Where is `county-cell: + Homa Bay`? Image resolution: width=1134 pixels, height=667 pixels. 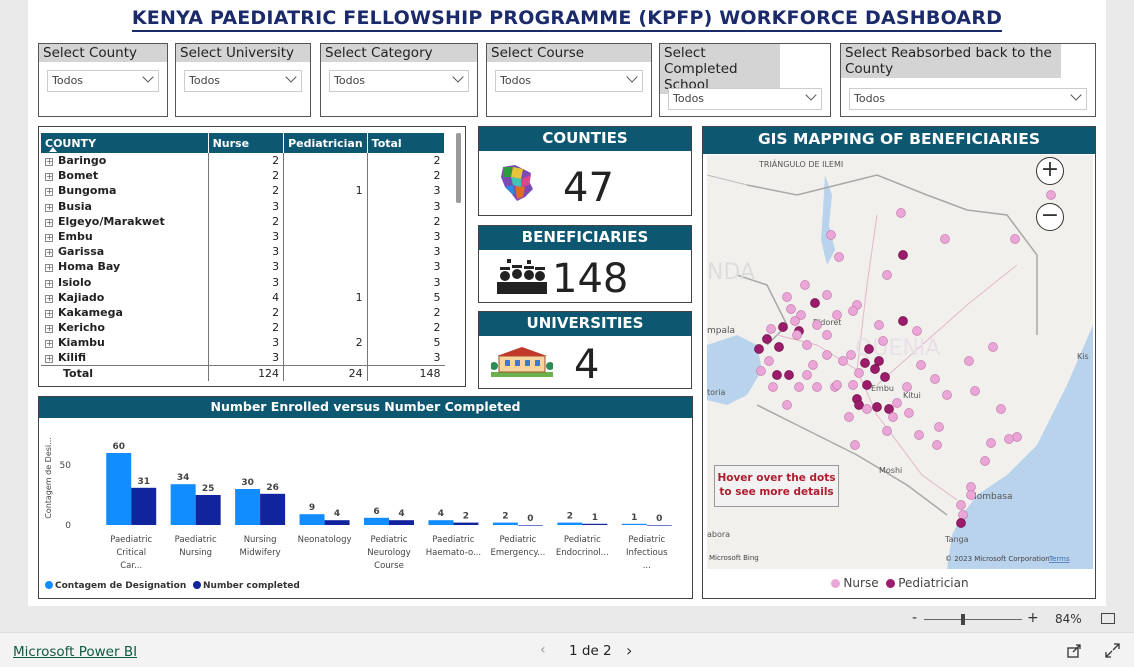
county-cell: + Homa Bay is located at coordinates (125, 267).